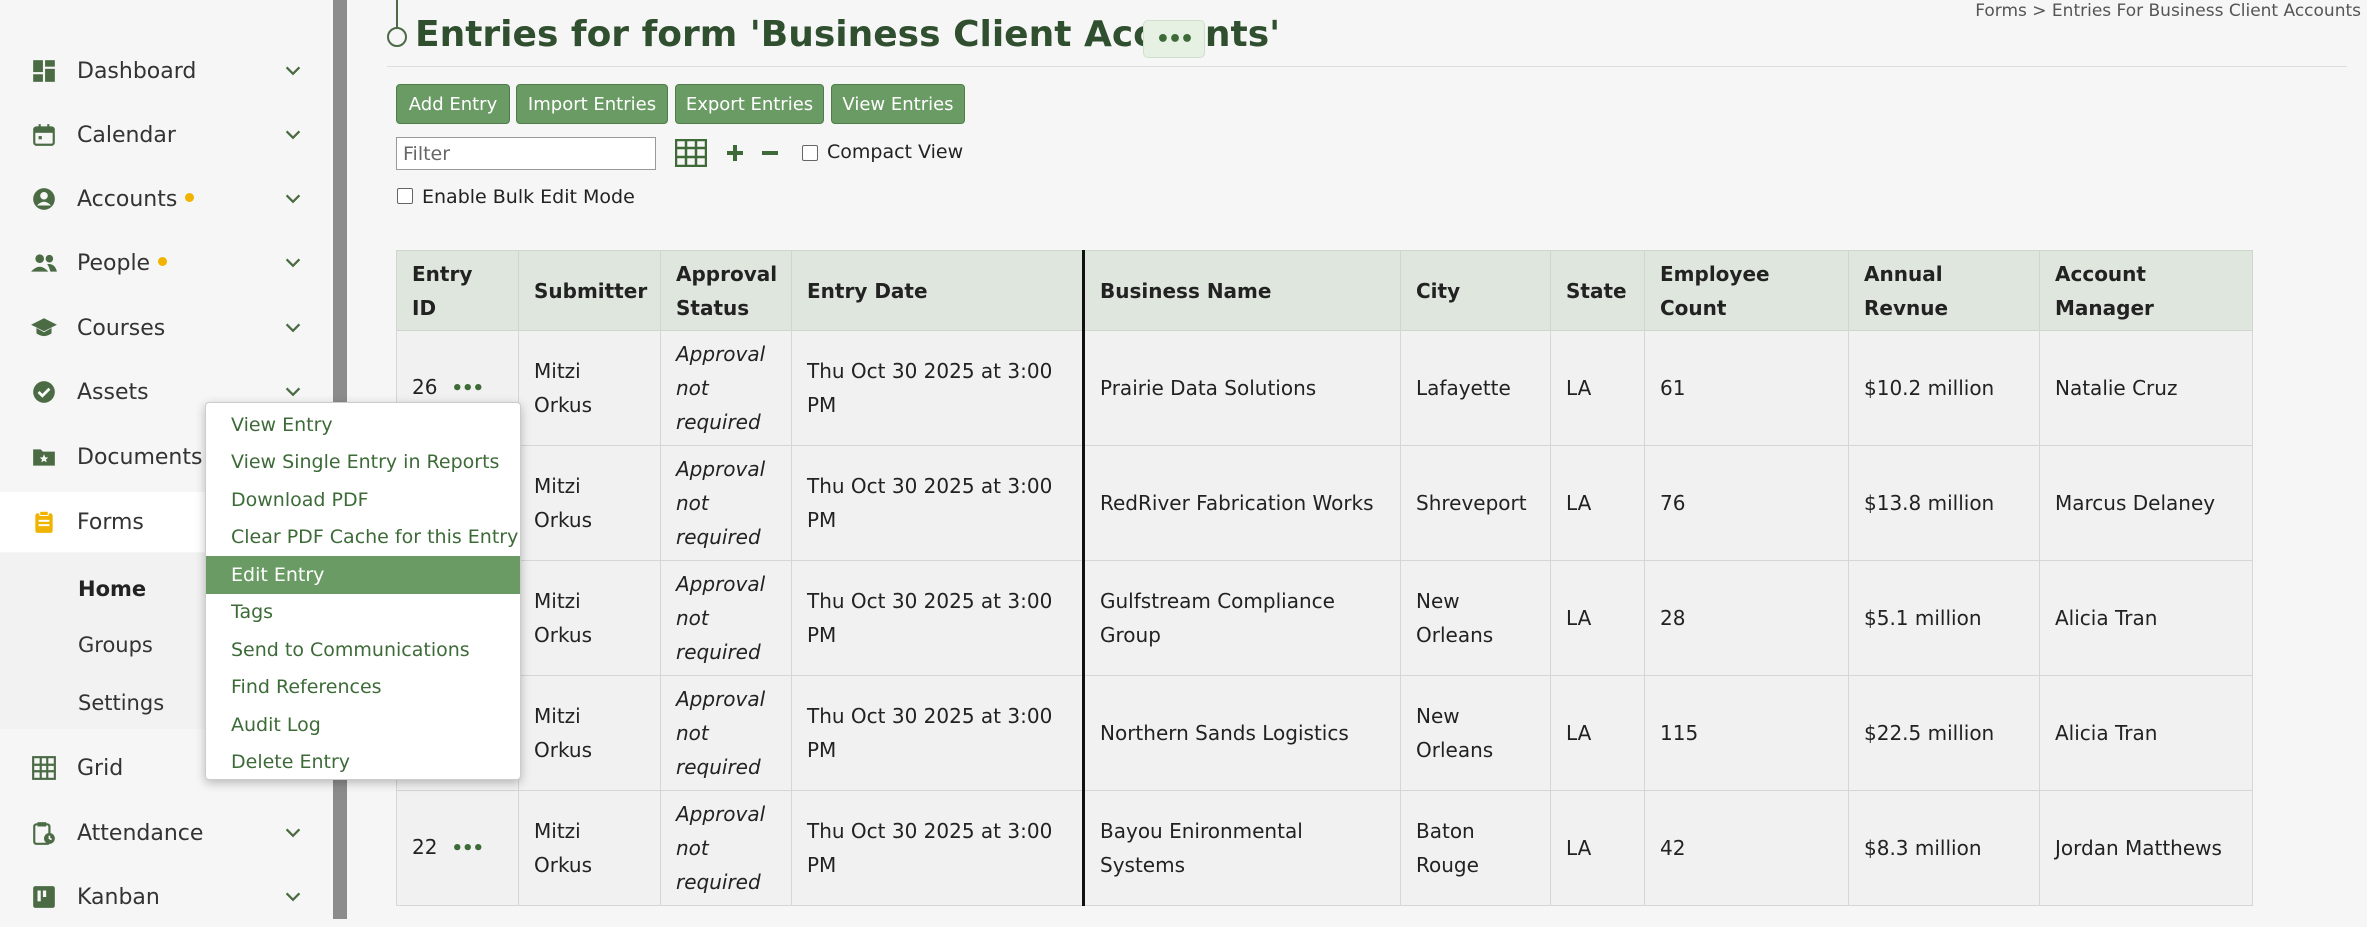 The image size is (2367, 927). What do you see at coordinates (44, 457) in the screenshot?
I see `folder-star-icon` at bounding box center [44, 457].